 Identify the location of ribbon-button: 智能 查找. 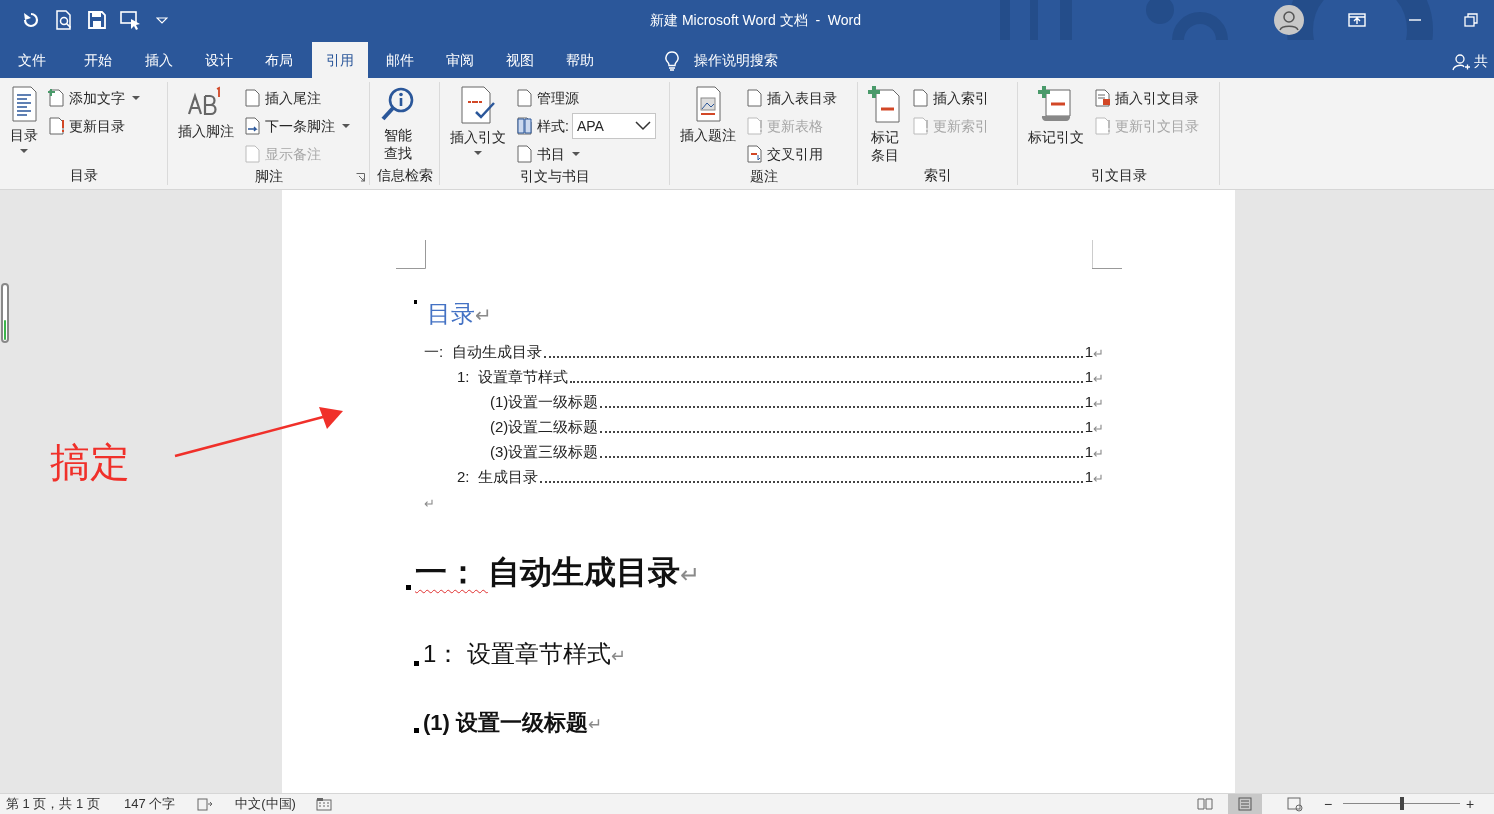
(398, 123).